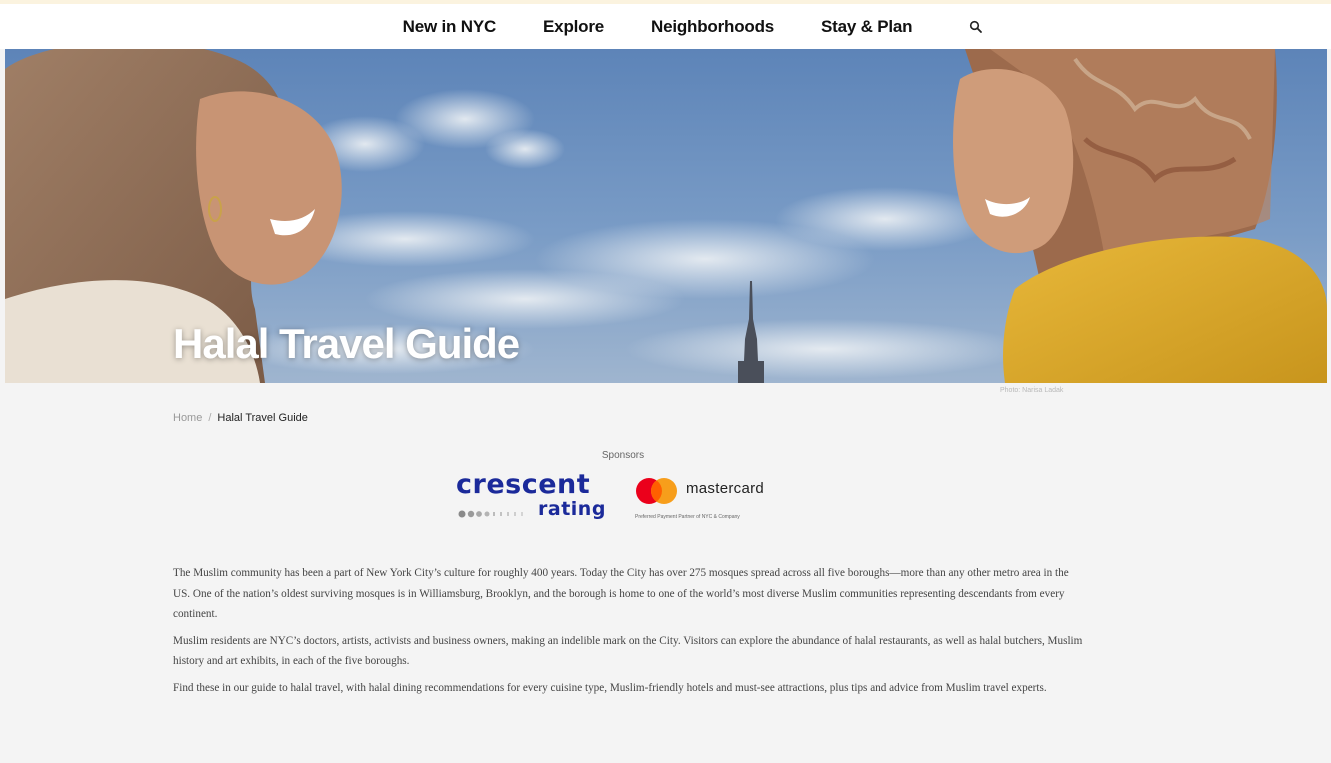 This screenshot has width=1331, height=763. What do you see at coordinates (573, 27) in the screenshot?
I see `nav-item-explore: Explore` at bounding box center [573, 27].